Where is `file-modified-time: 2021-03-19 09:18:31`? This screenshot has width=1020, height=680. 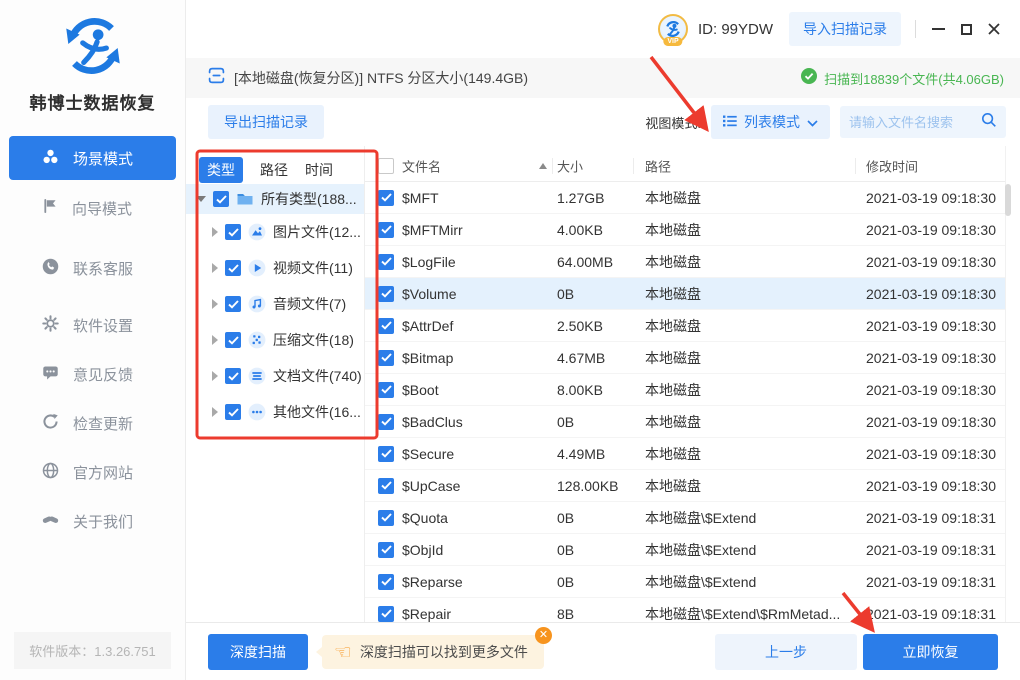 file-modified-time: 2021-03-19 09:18:31 is located at coordinates (931, 581).